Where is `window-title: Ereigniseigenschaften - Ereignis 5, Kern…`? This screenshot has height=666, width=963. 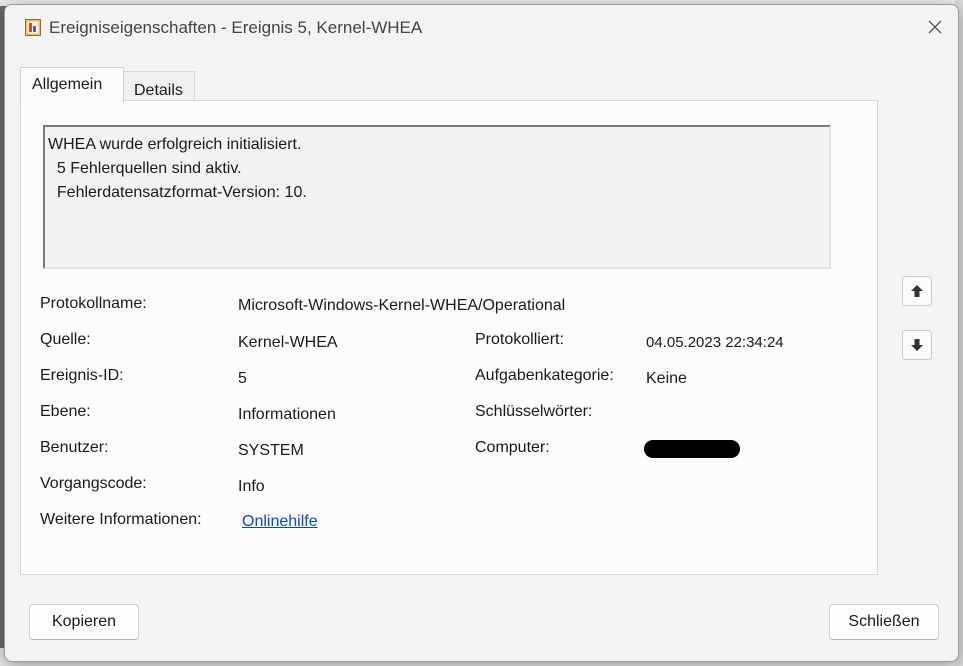
window-title: Ereigniseigenschaften - Ereignis 5, Kern… is located at coordinates (236, 27).